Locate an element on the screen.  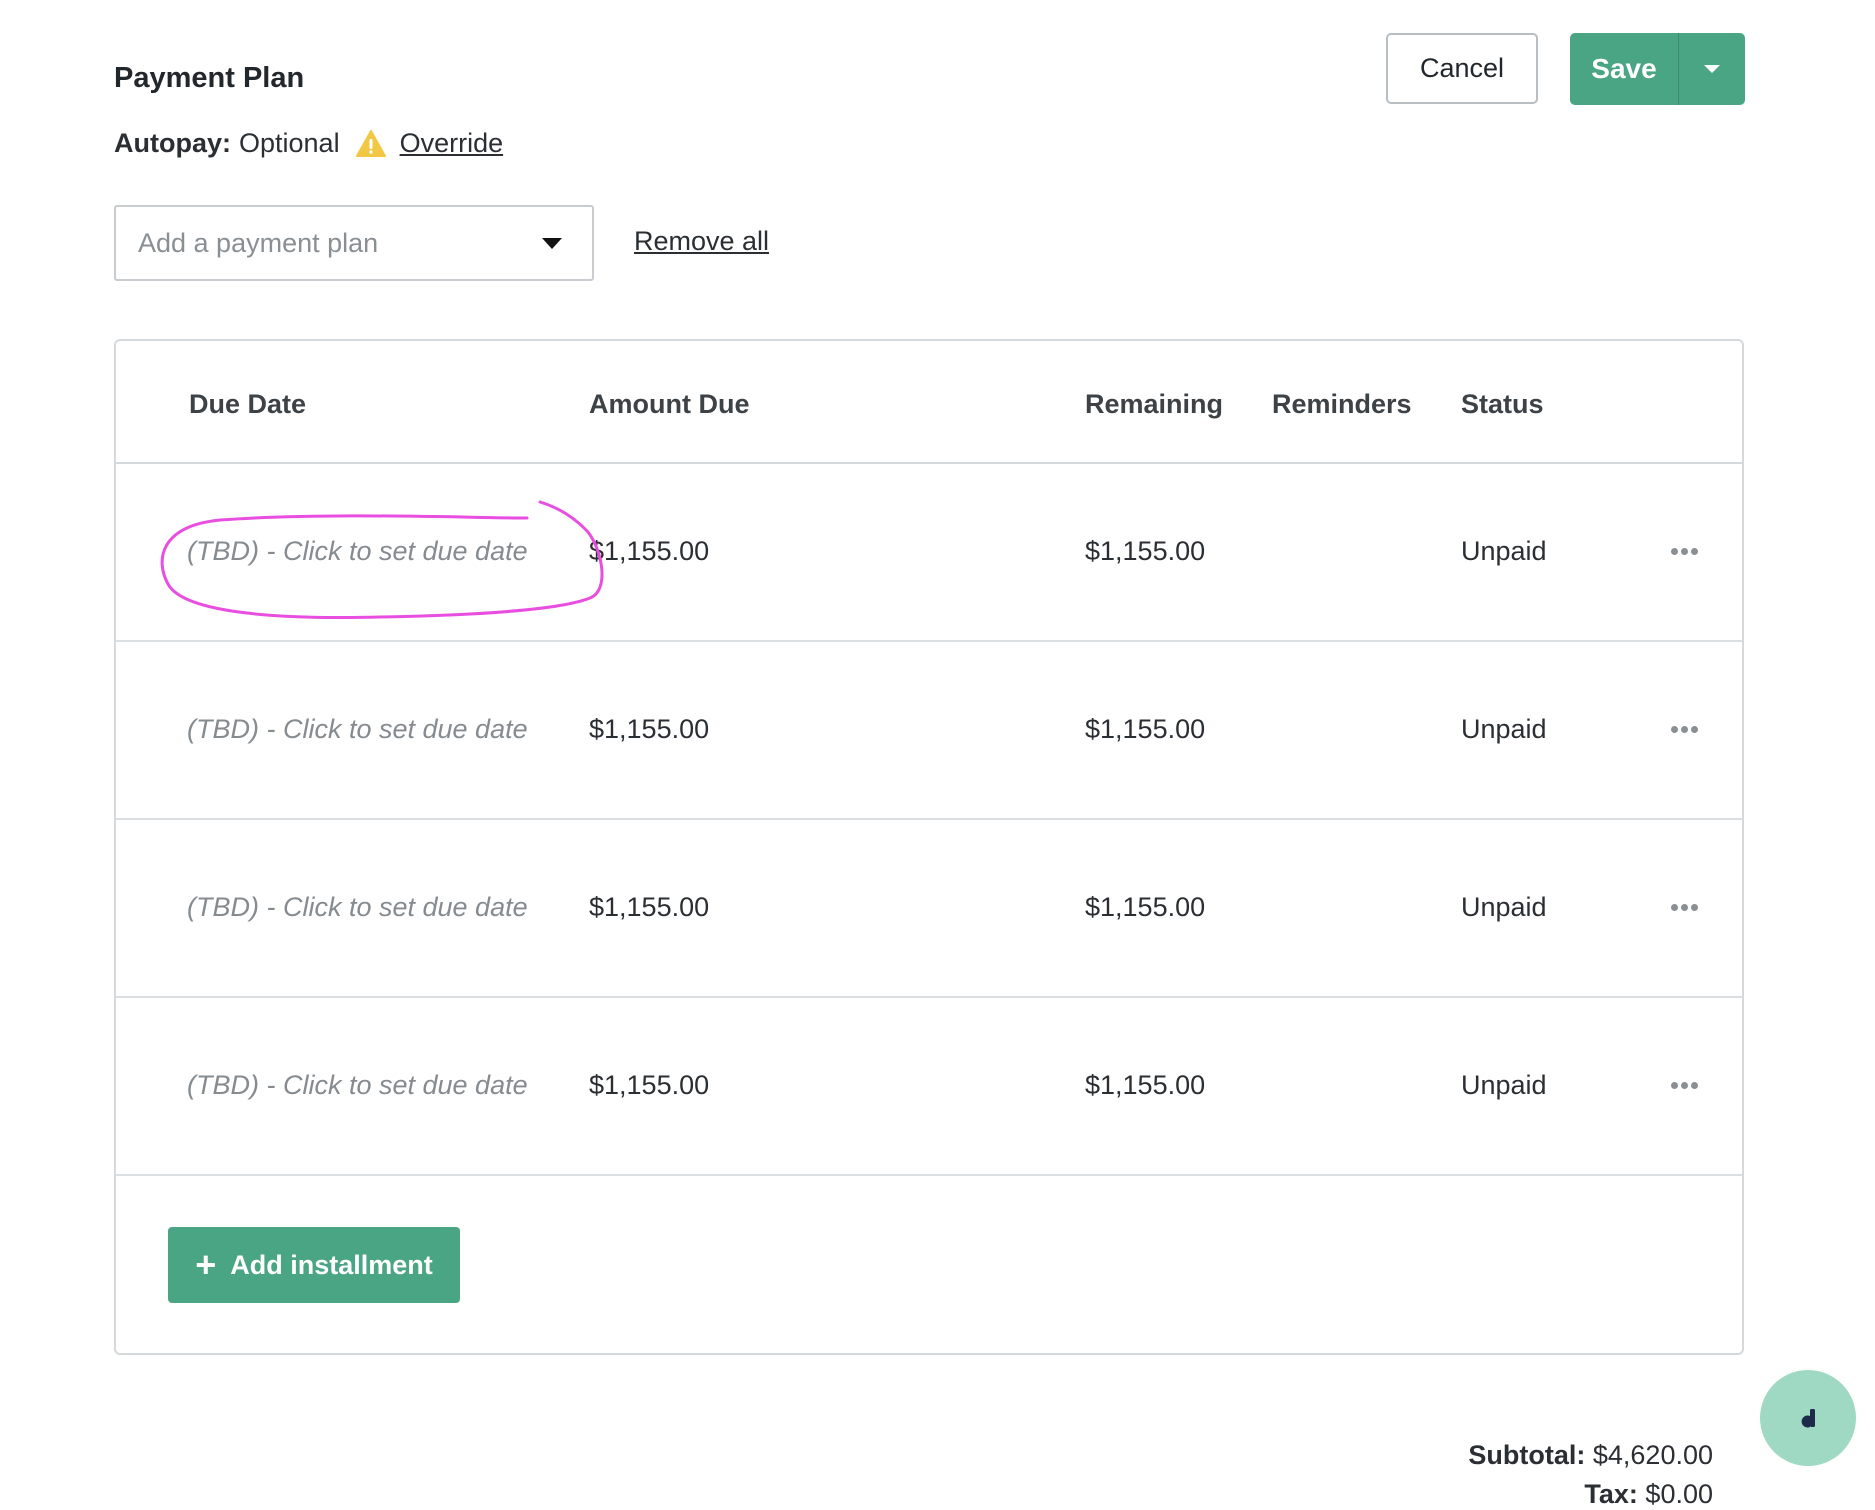
column-header-status: Status is located at coordinates (1502, 404).